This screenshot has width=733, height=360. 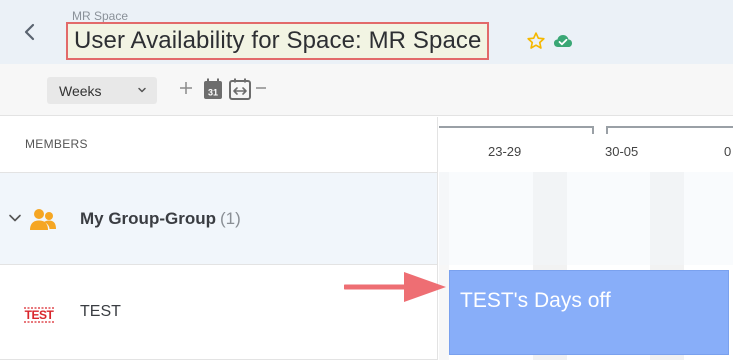 I want to click on favorite-button, so click(x=536, y=41).